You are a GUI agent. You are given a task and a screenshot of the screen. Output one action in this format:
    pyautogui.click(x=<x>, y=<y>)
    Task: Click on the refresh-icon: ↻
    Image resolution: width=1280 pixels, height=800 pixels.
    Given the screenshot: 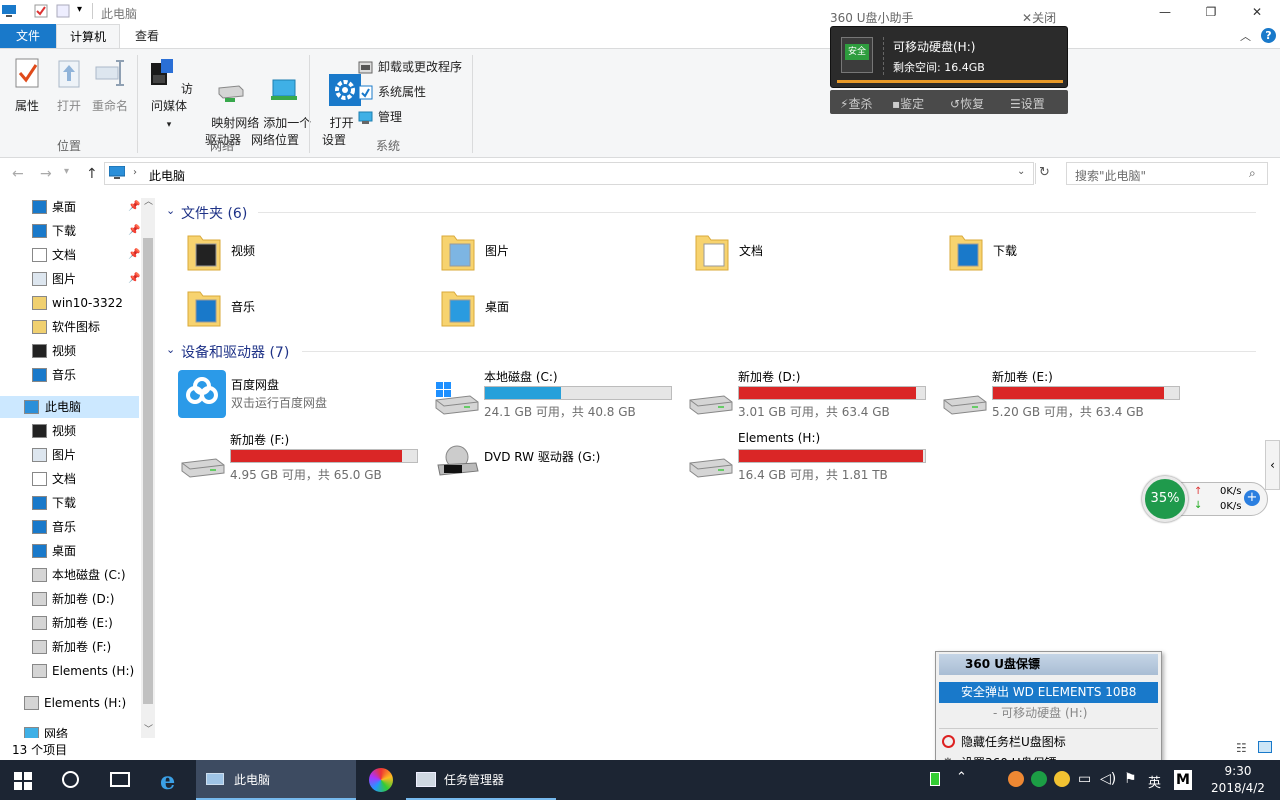 What is the action you would take?
    pyautogui.click(x=1044, y=172)
    